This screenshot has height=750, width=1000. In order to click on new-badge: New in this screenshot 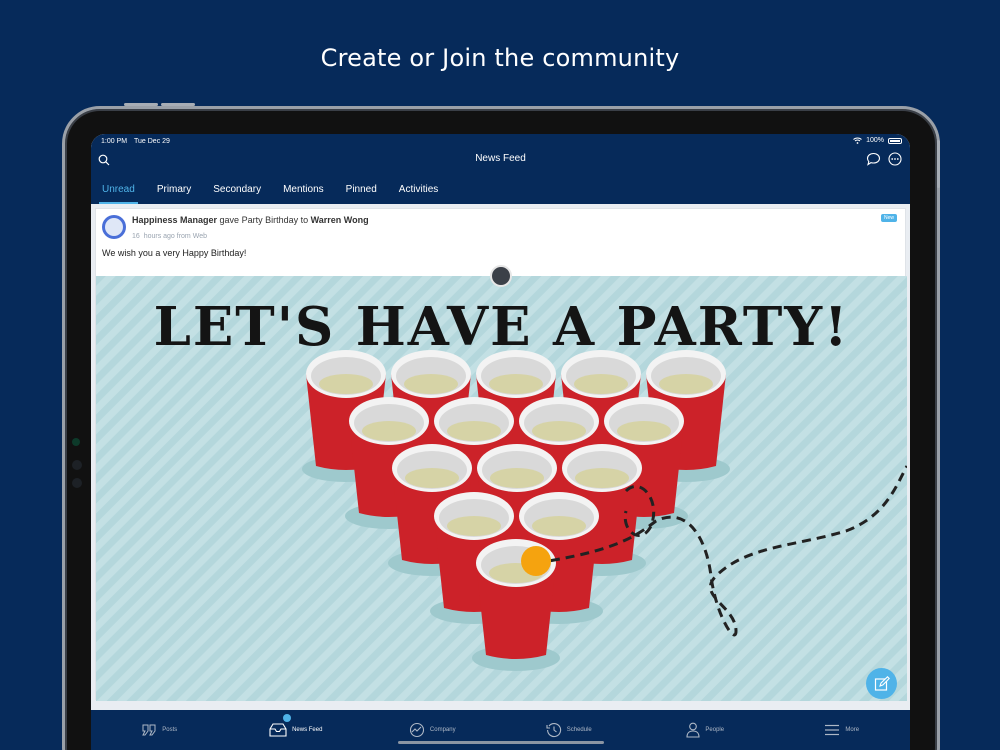, I will do `click(888, 218)`.